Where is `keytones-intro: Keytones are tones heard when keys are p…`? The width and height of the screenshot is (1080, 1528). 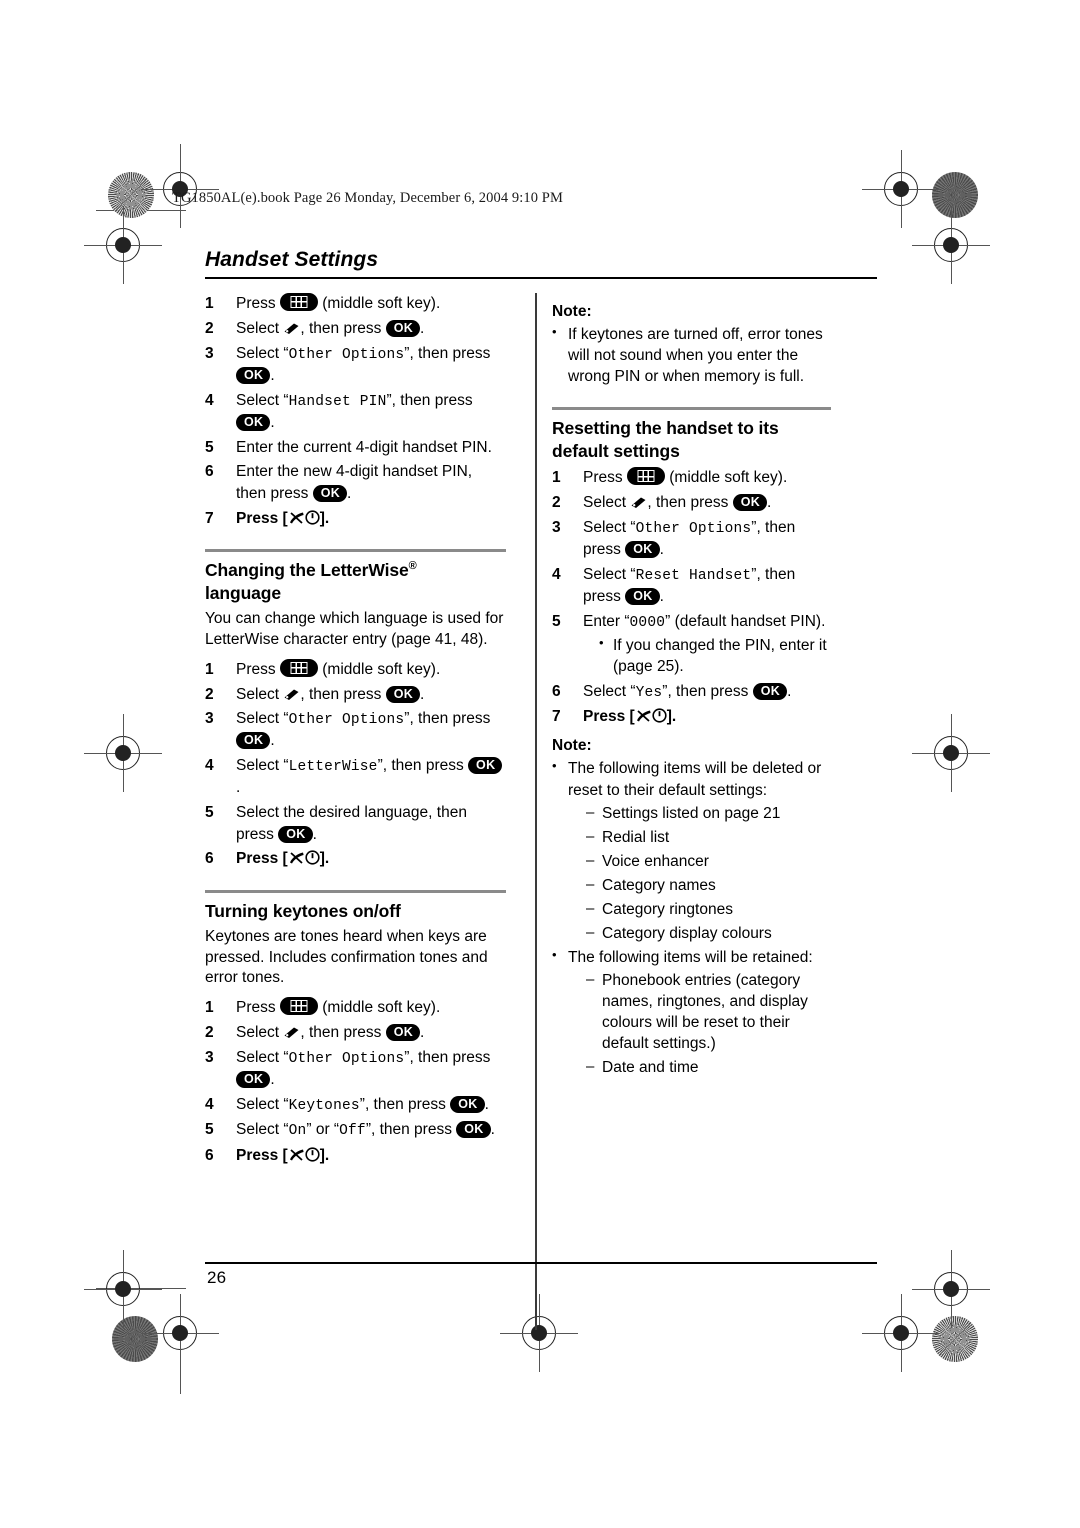
keytones-intro: Keytones are tones heard when keys are p… is located at coordinates (346, 957).